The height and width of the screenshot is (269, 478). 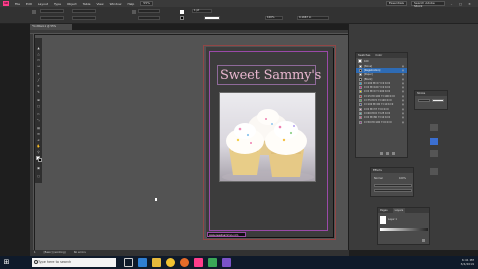 What do you see at coordinates (434, 153) in the screenshot?
I see `stroke-panel-icon` at bounding box center [434, 153].